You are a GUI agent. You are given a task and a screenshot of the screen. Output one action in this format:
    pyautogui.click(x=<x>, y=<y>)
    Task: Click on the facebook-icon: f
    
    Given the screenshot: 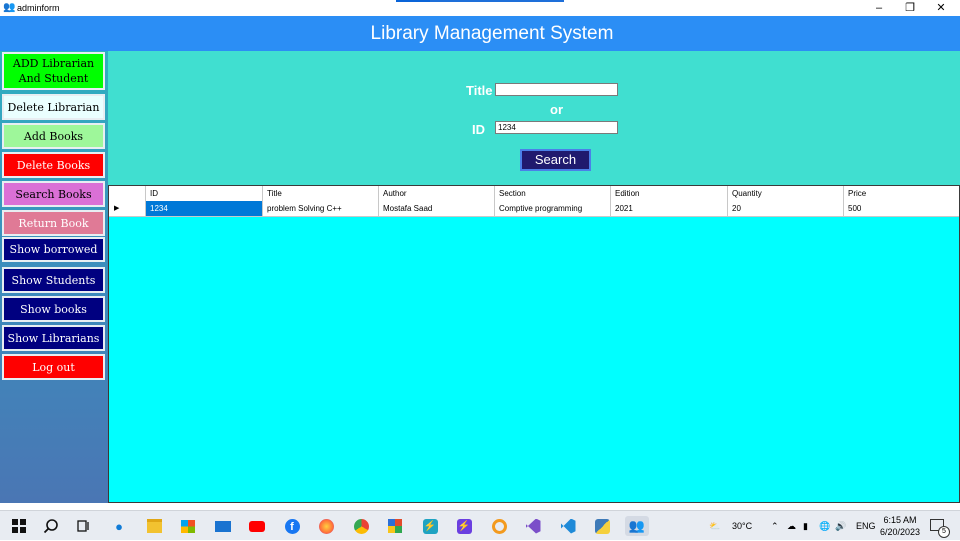 What is the action you would take?
    pyautogui.click(x=292, y=526)
    